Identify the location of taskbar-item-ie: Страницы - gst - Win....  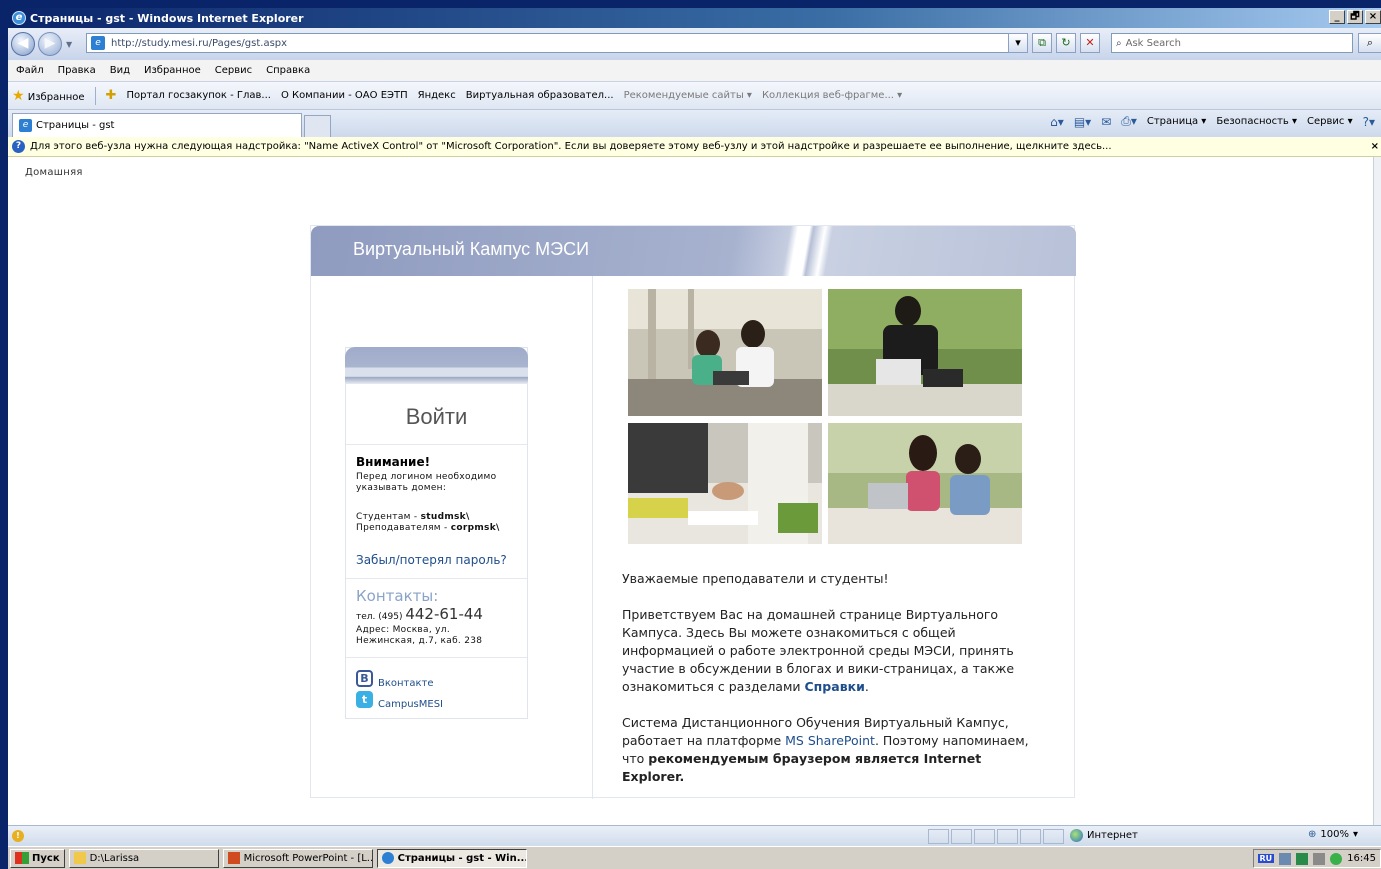
(451, 858).